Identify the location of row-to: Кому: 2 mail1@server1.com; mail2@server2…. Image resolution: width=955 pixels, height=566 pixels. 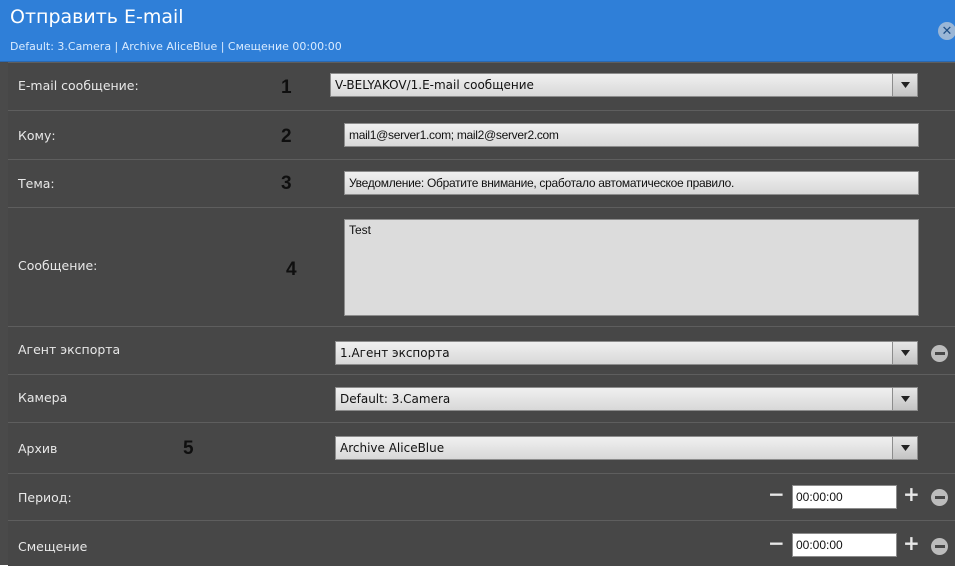
(481, 134).